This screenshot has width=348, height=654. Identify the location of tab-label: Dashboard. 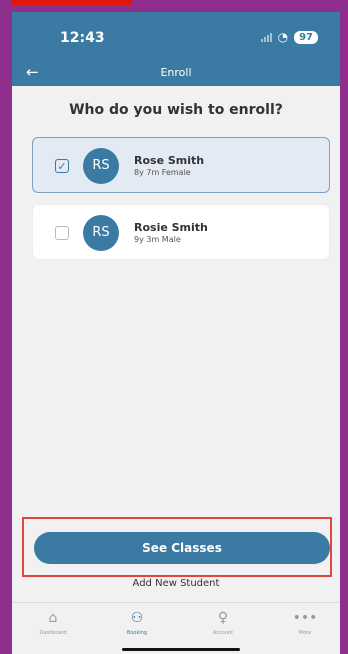
(53, 633).